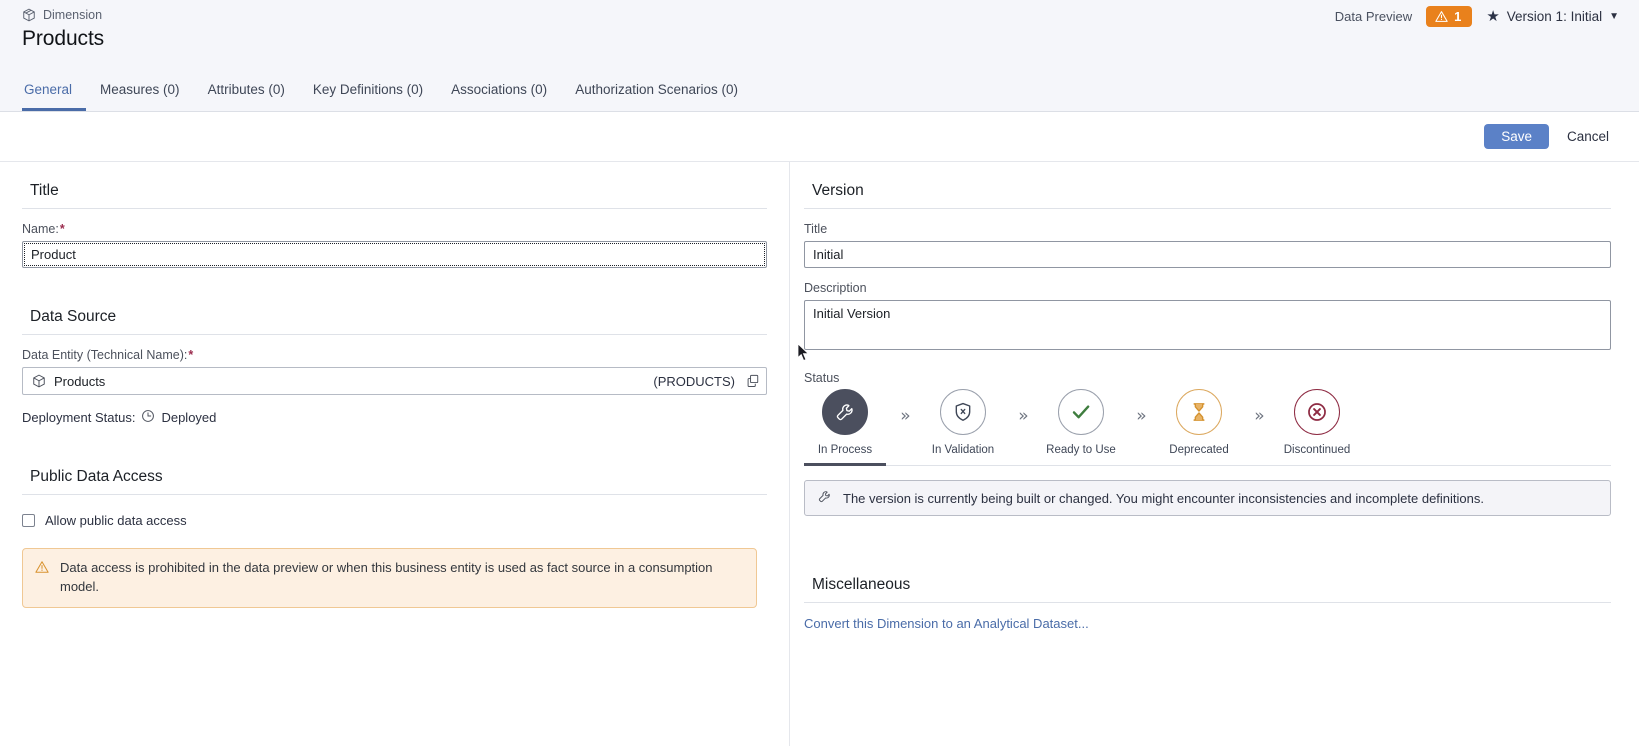 This screenshot has height=754, width=1639. Describe the element at coordinates (394, 192) in the screenshot. I see `section-title-title: Title` at that location.